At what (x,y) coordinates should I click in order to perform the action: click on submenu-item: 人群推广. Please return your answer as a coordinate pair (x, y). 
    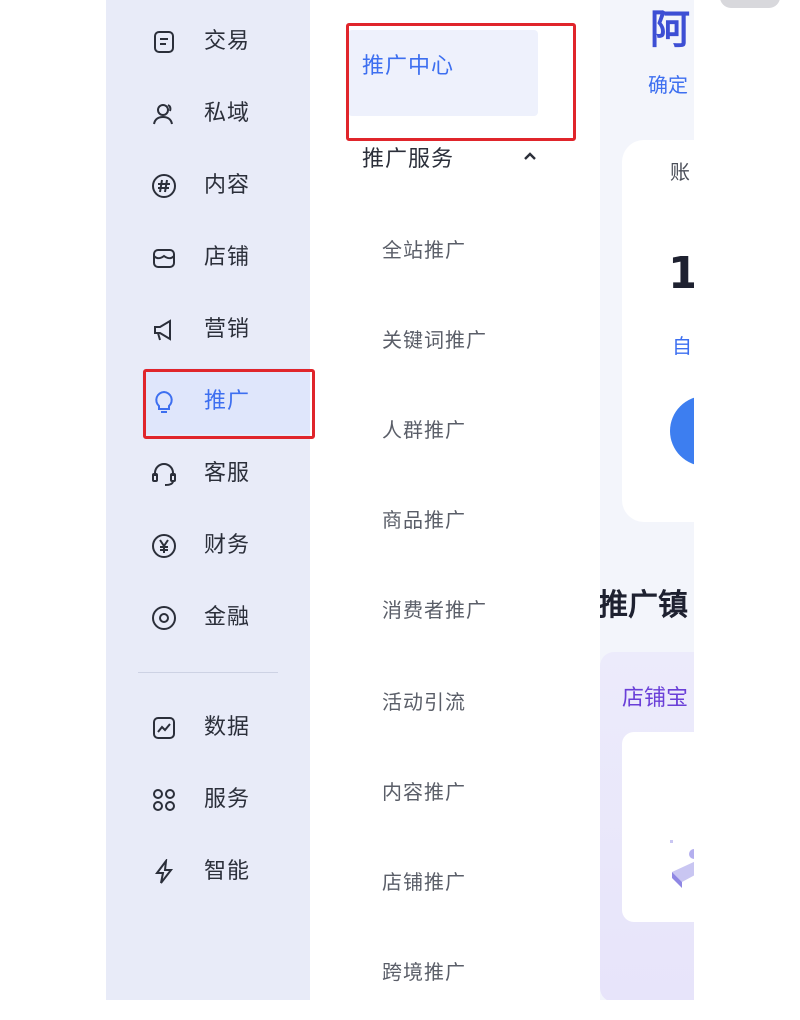
    Looking at the image, I should click on (424, 430).